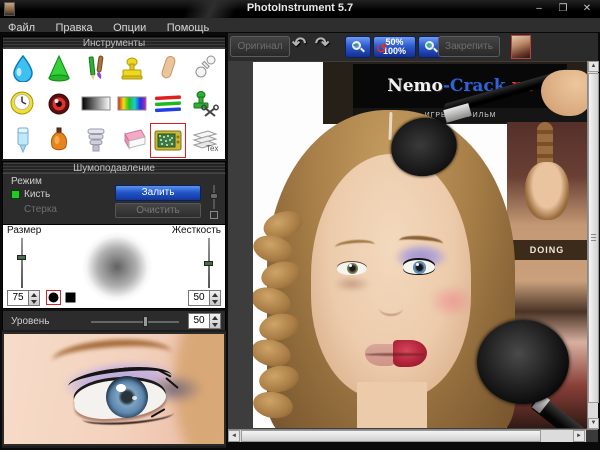 The image size is (600, 450). I want to click on right-eye-glint, so click(417, 264).